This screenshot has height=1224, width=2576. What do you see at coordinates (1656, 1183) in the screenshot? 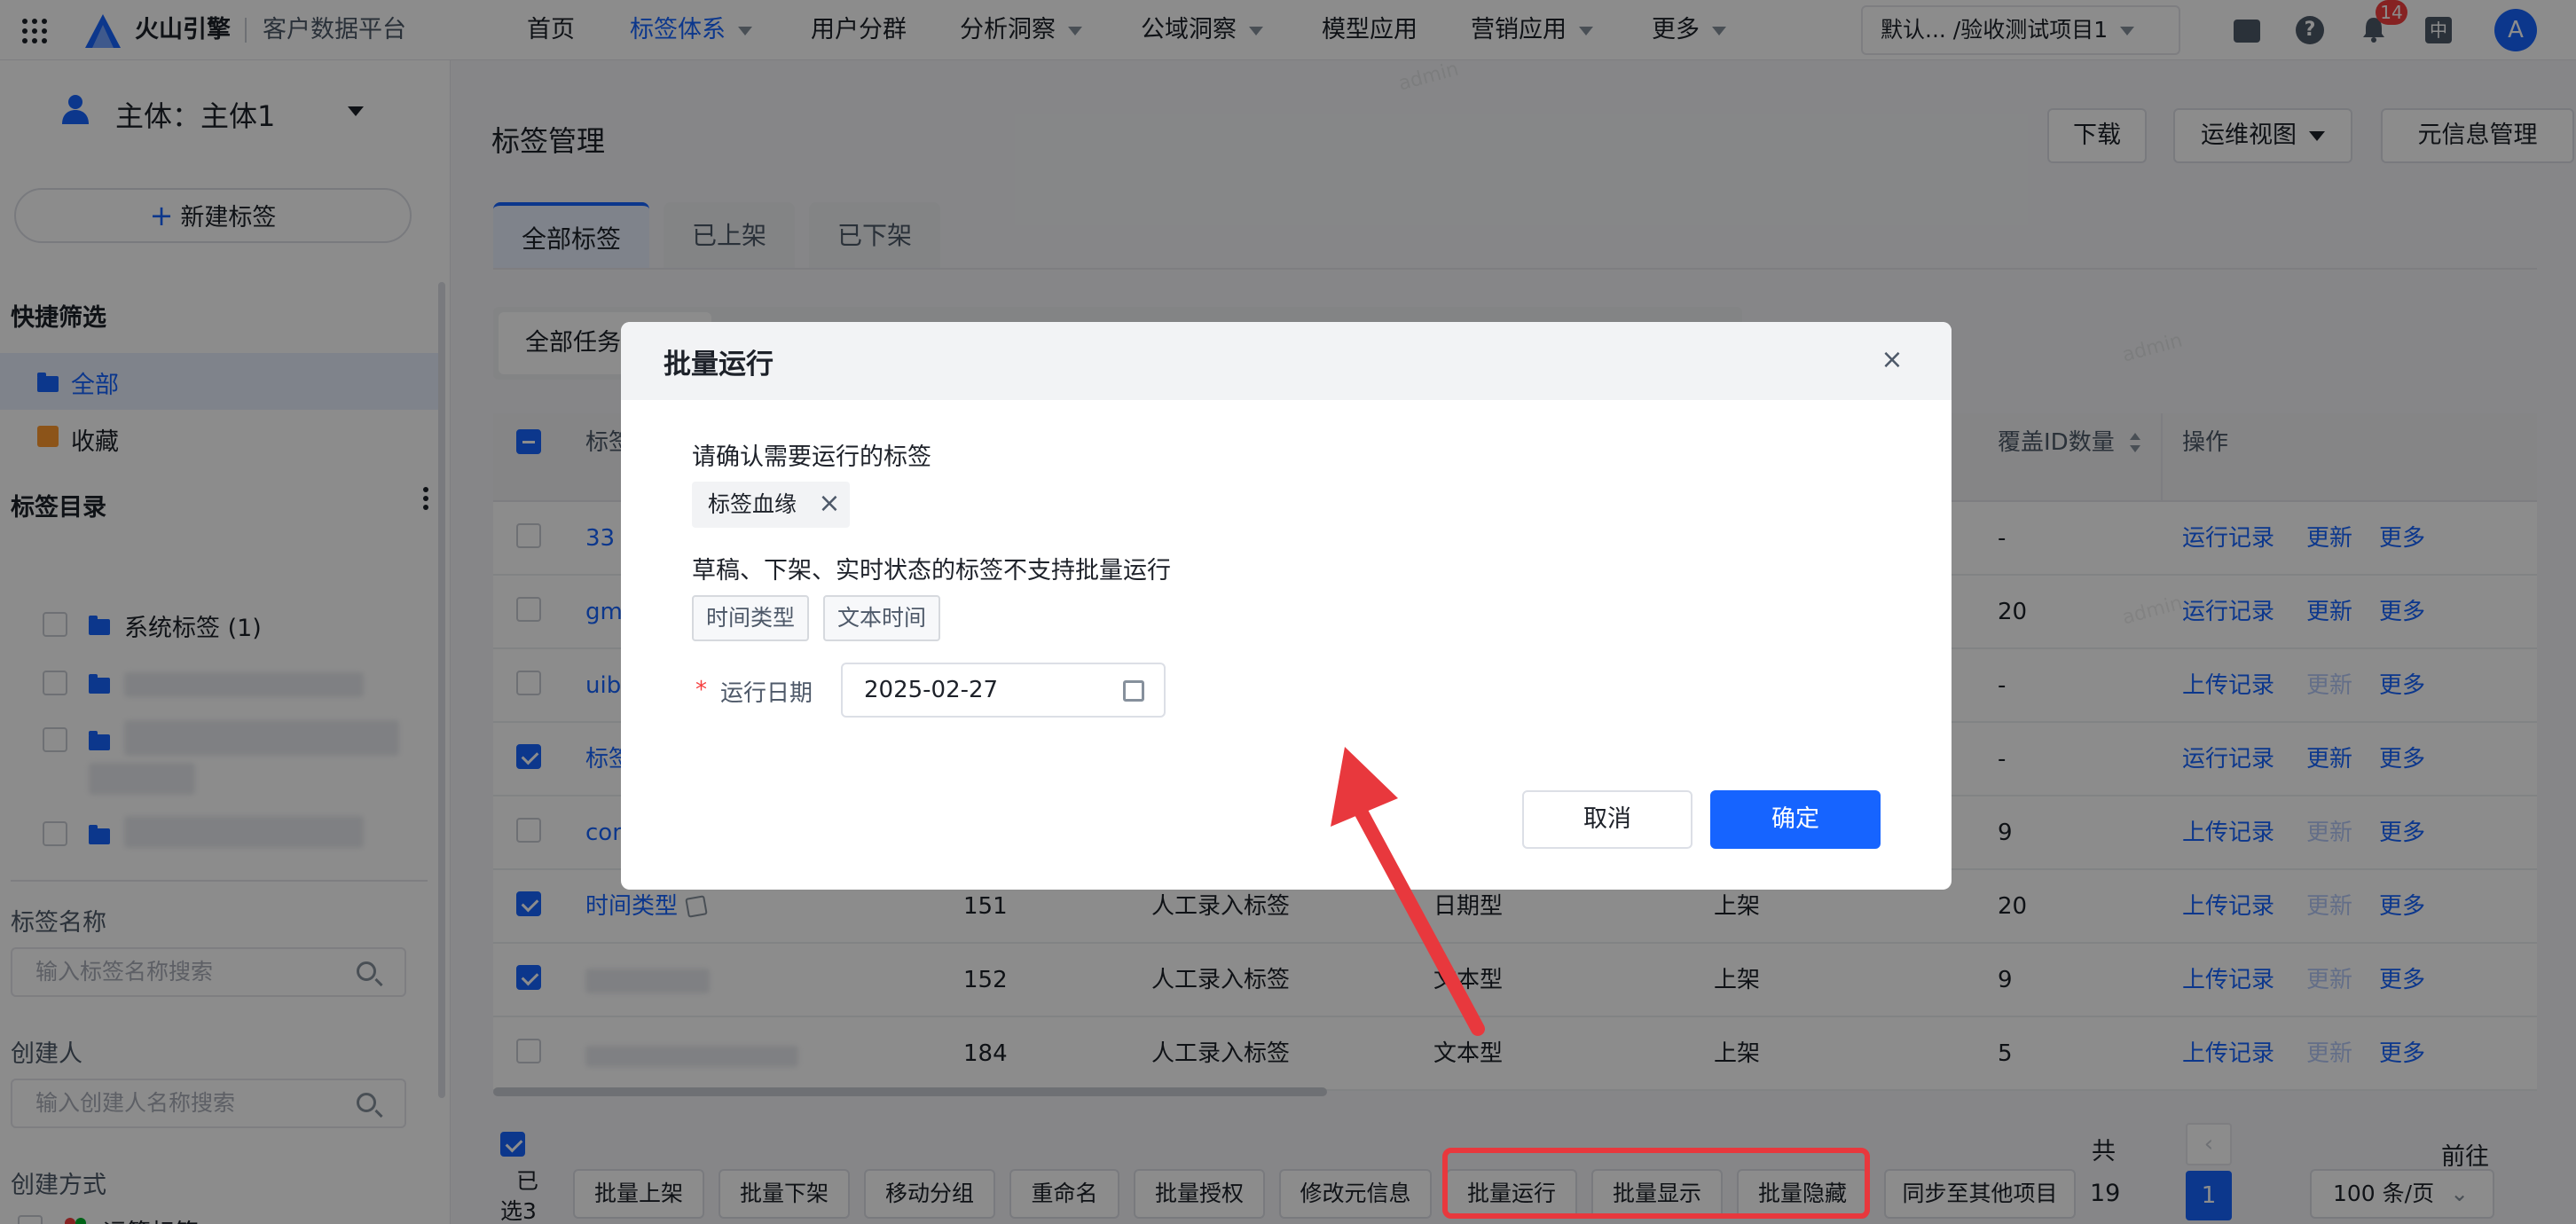
I see `annotation-highlight-box` at bounding box center [1656, 1183].